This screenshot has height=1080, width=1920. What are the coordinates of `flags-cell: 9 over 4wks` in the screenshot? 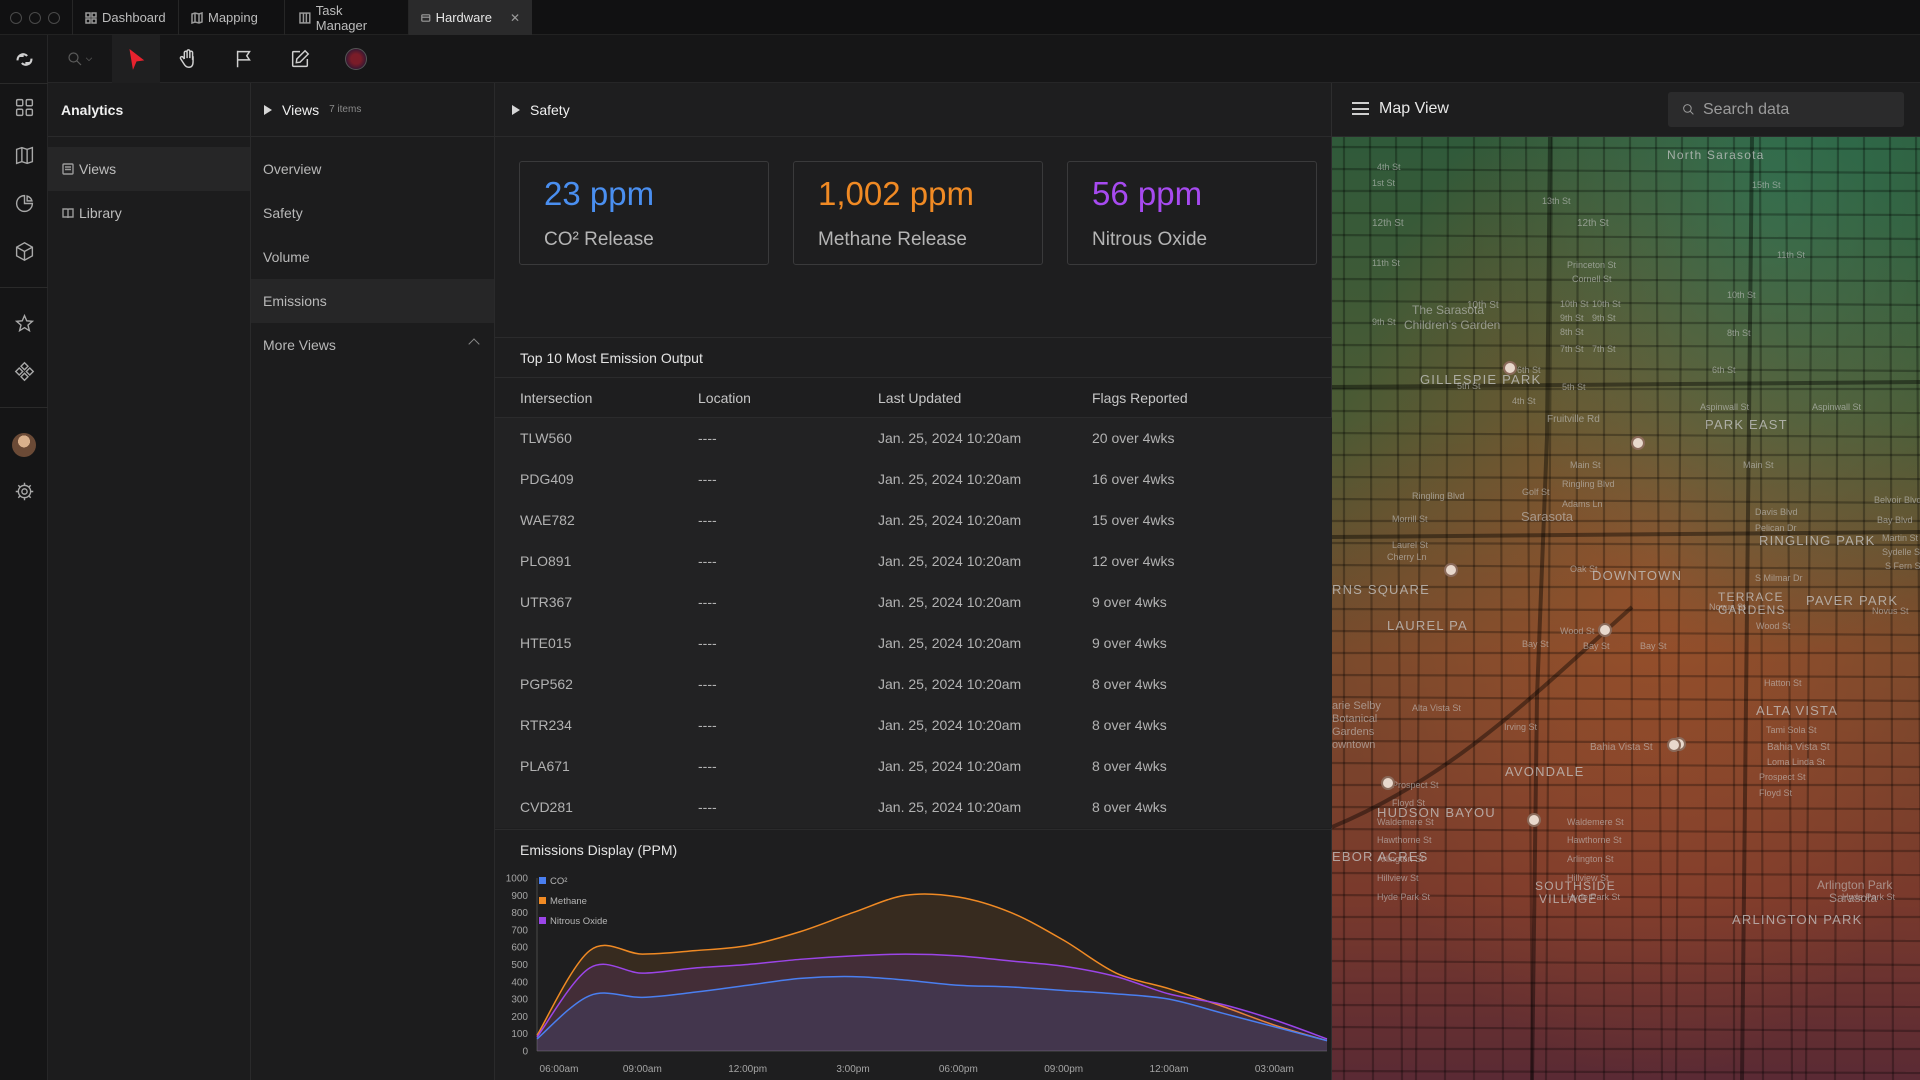 It's located at (1129, 643).